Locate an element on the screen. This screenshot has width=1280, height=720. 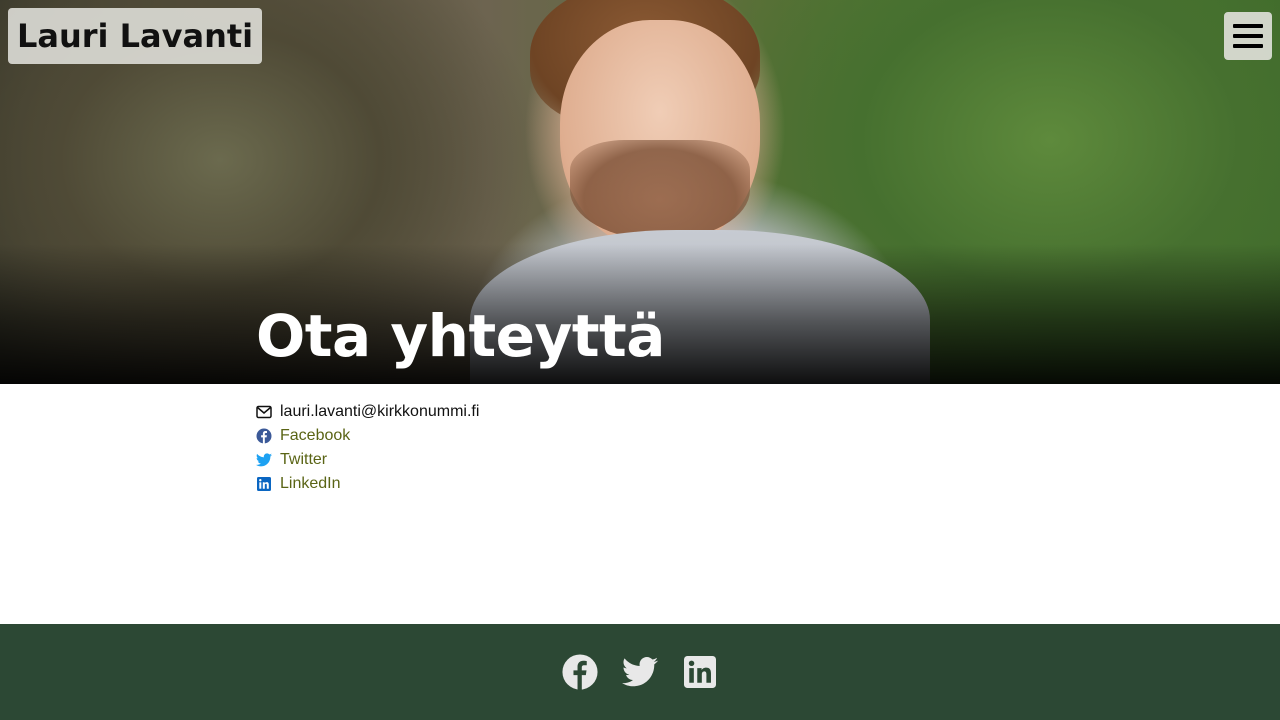
hamburger-menu-button is located at coordinates (1248, 36).